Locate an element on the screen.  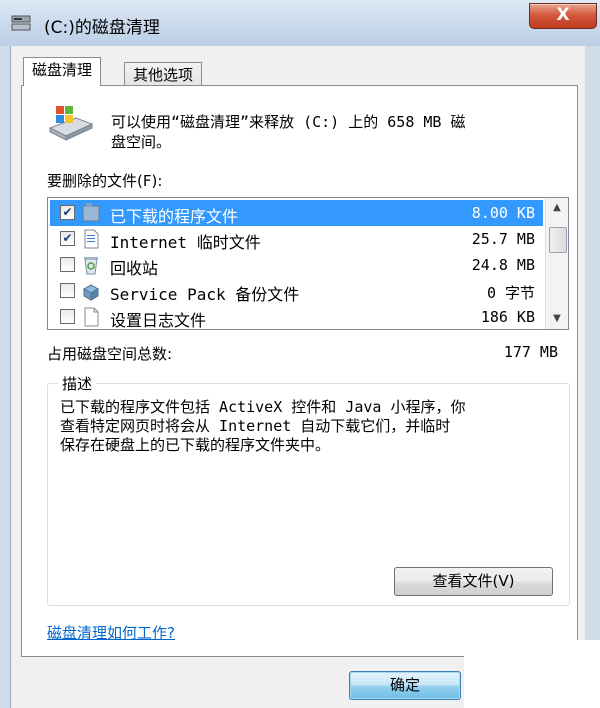
file-name: 设置日志文件 is located at coordinates (158, 320).